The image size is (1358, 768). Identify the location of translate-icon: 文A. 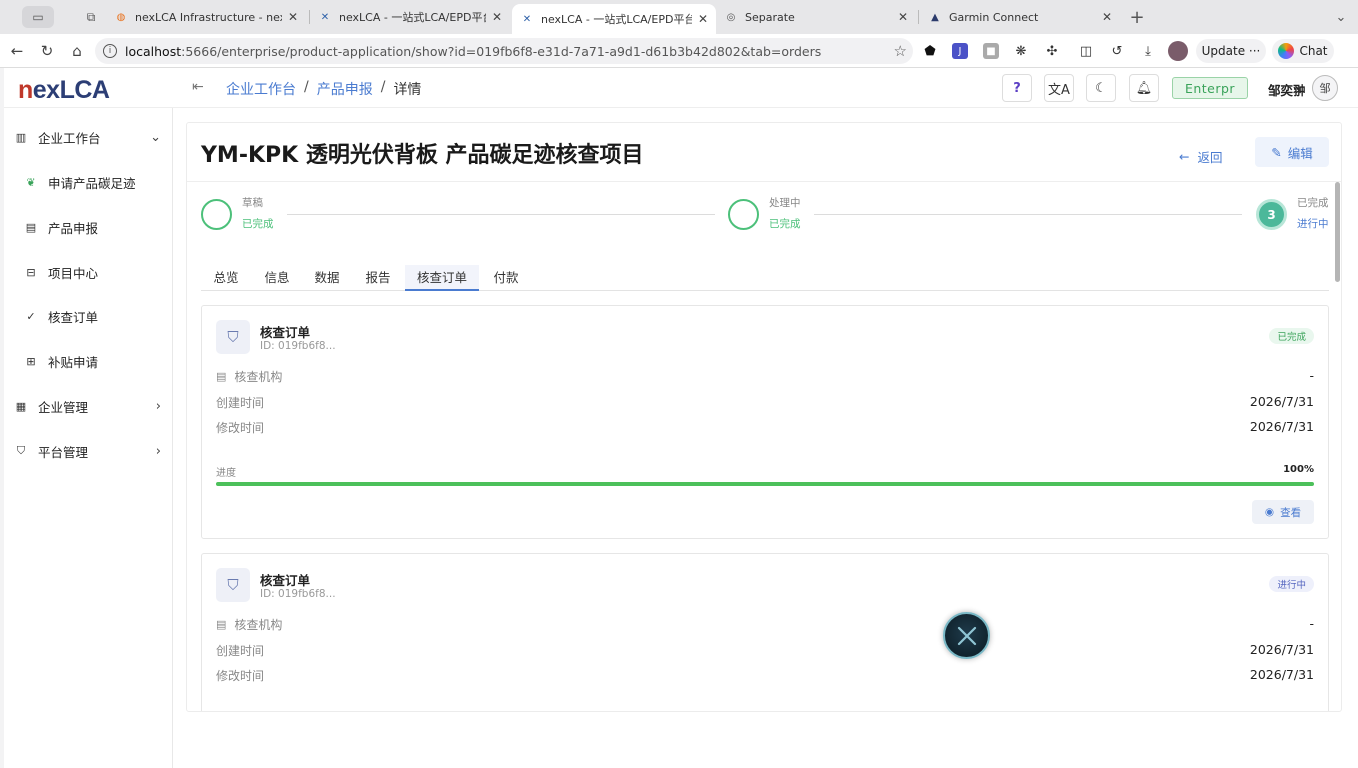
(1059, 88).